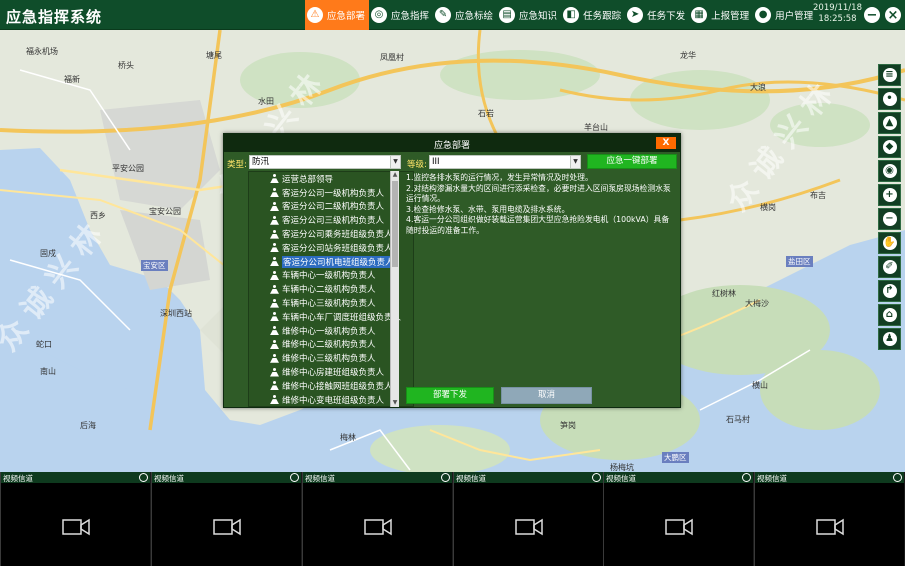 The image size is (905, 566). I want to click on tree-item-label: 客运分公司站务班组级负责人, so click(337, 248).